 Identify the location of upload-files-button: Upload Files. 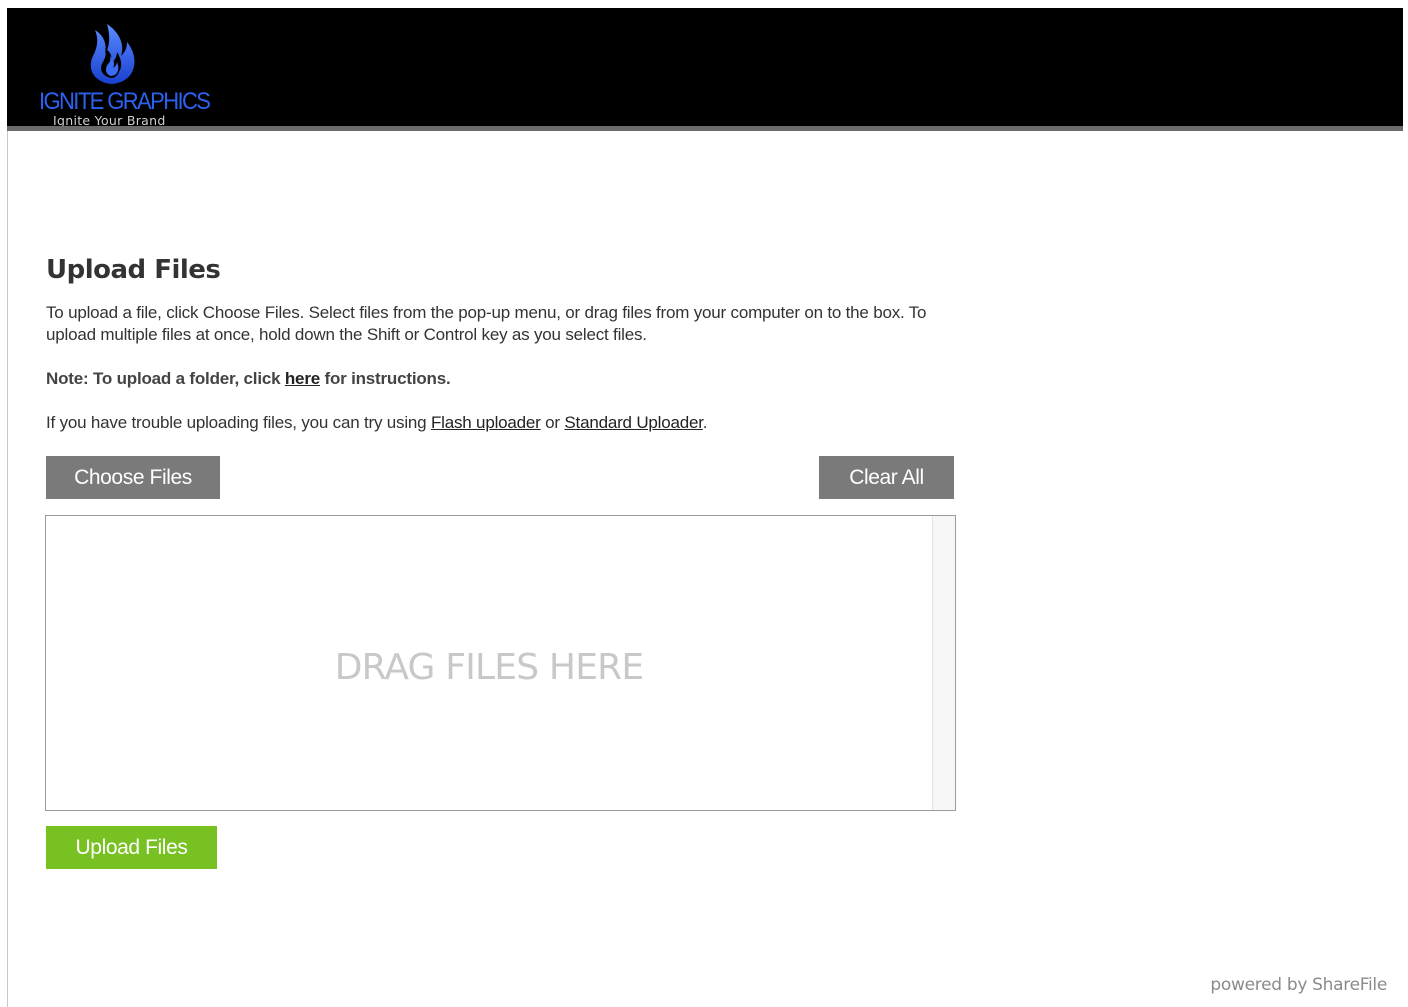
(131, 847).